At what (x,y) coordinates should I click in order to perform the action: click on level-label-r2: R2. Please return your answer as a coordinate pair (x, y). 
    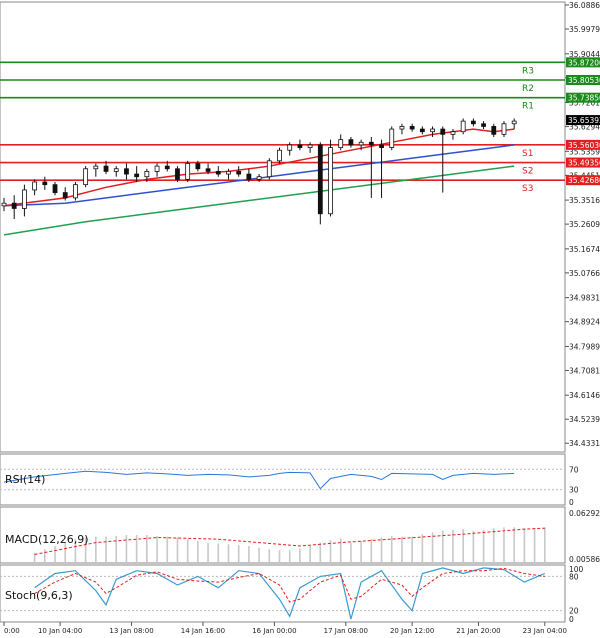
    Looking at the image, I should click on (528, 89).